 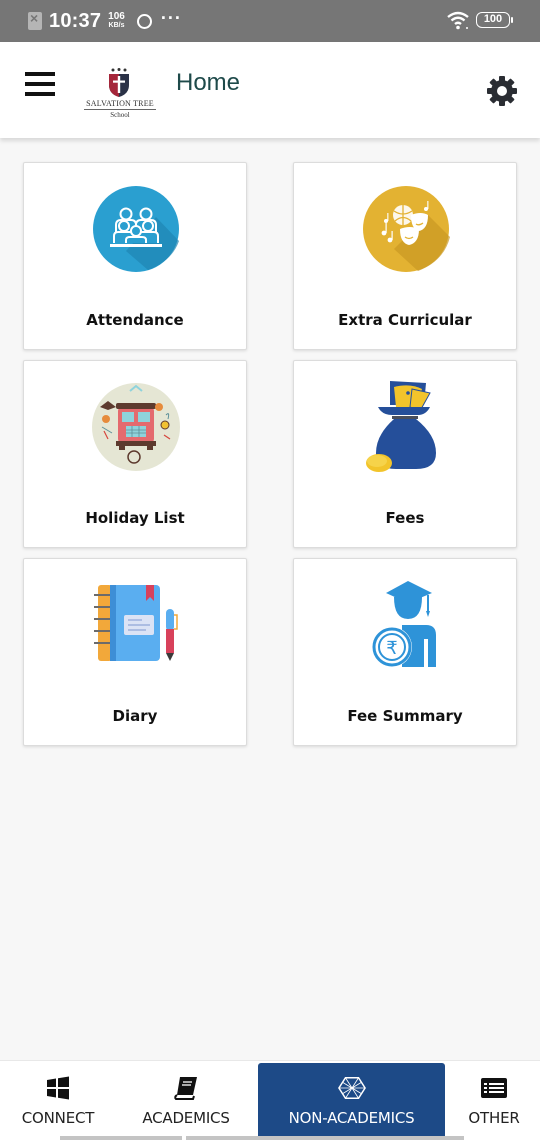 I want to click on nav-connect: CONNECT, so click(x=58, y=1100).